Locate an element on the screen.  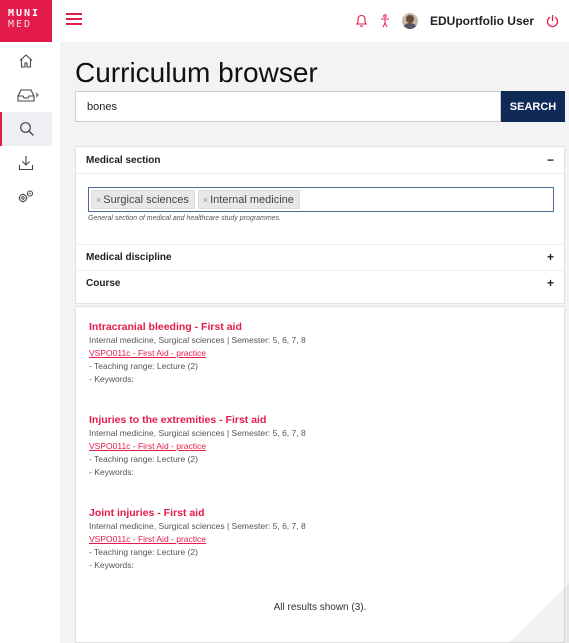
tag-surgical-sciences: × Surgical sciences is located at coordinates (143, 199).